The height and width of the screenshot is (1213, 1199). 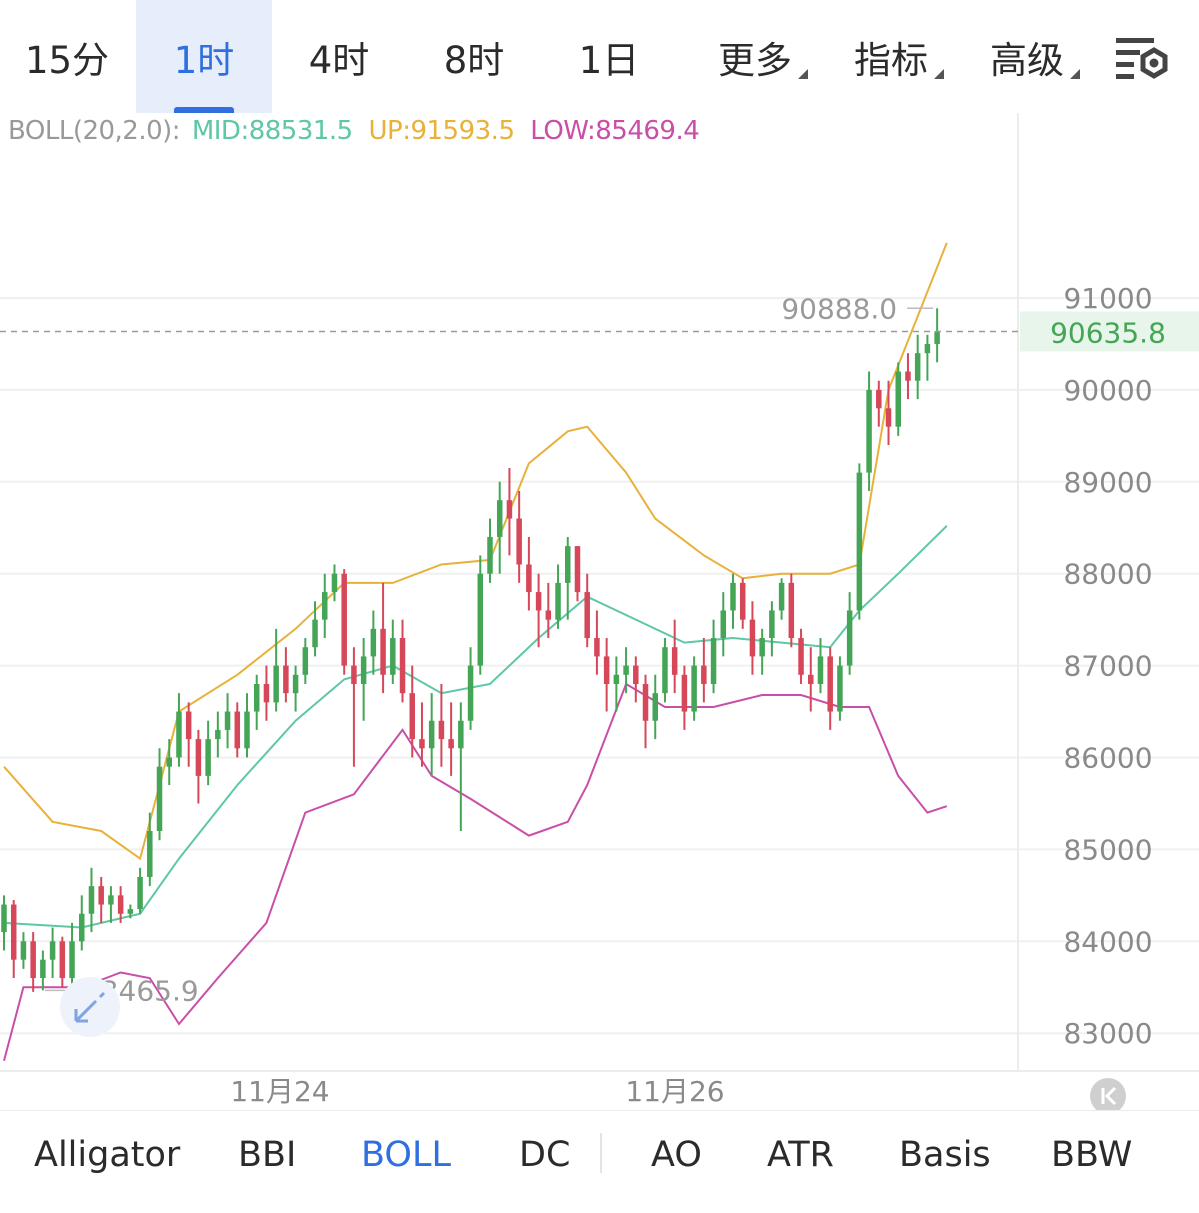 What do you see at coordinates (891, 60) in the screenshot?
I see `dropdown-label: 指标` at bounding box center [891, 60].